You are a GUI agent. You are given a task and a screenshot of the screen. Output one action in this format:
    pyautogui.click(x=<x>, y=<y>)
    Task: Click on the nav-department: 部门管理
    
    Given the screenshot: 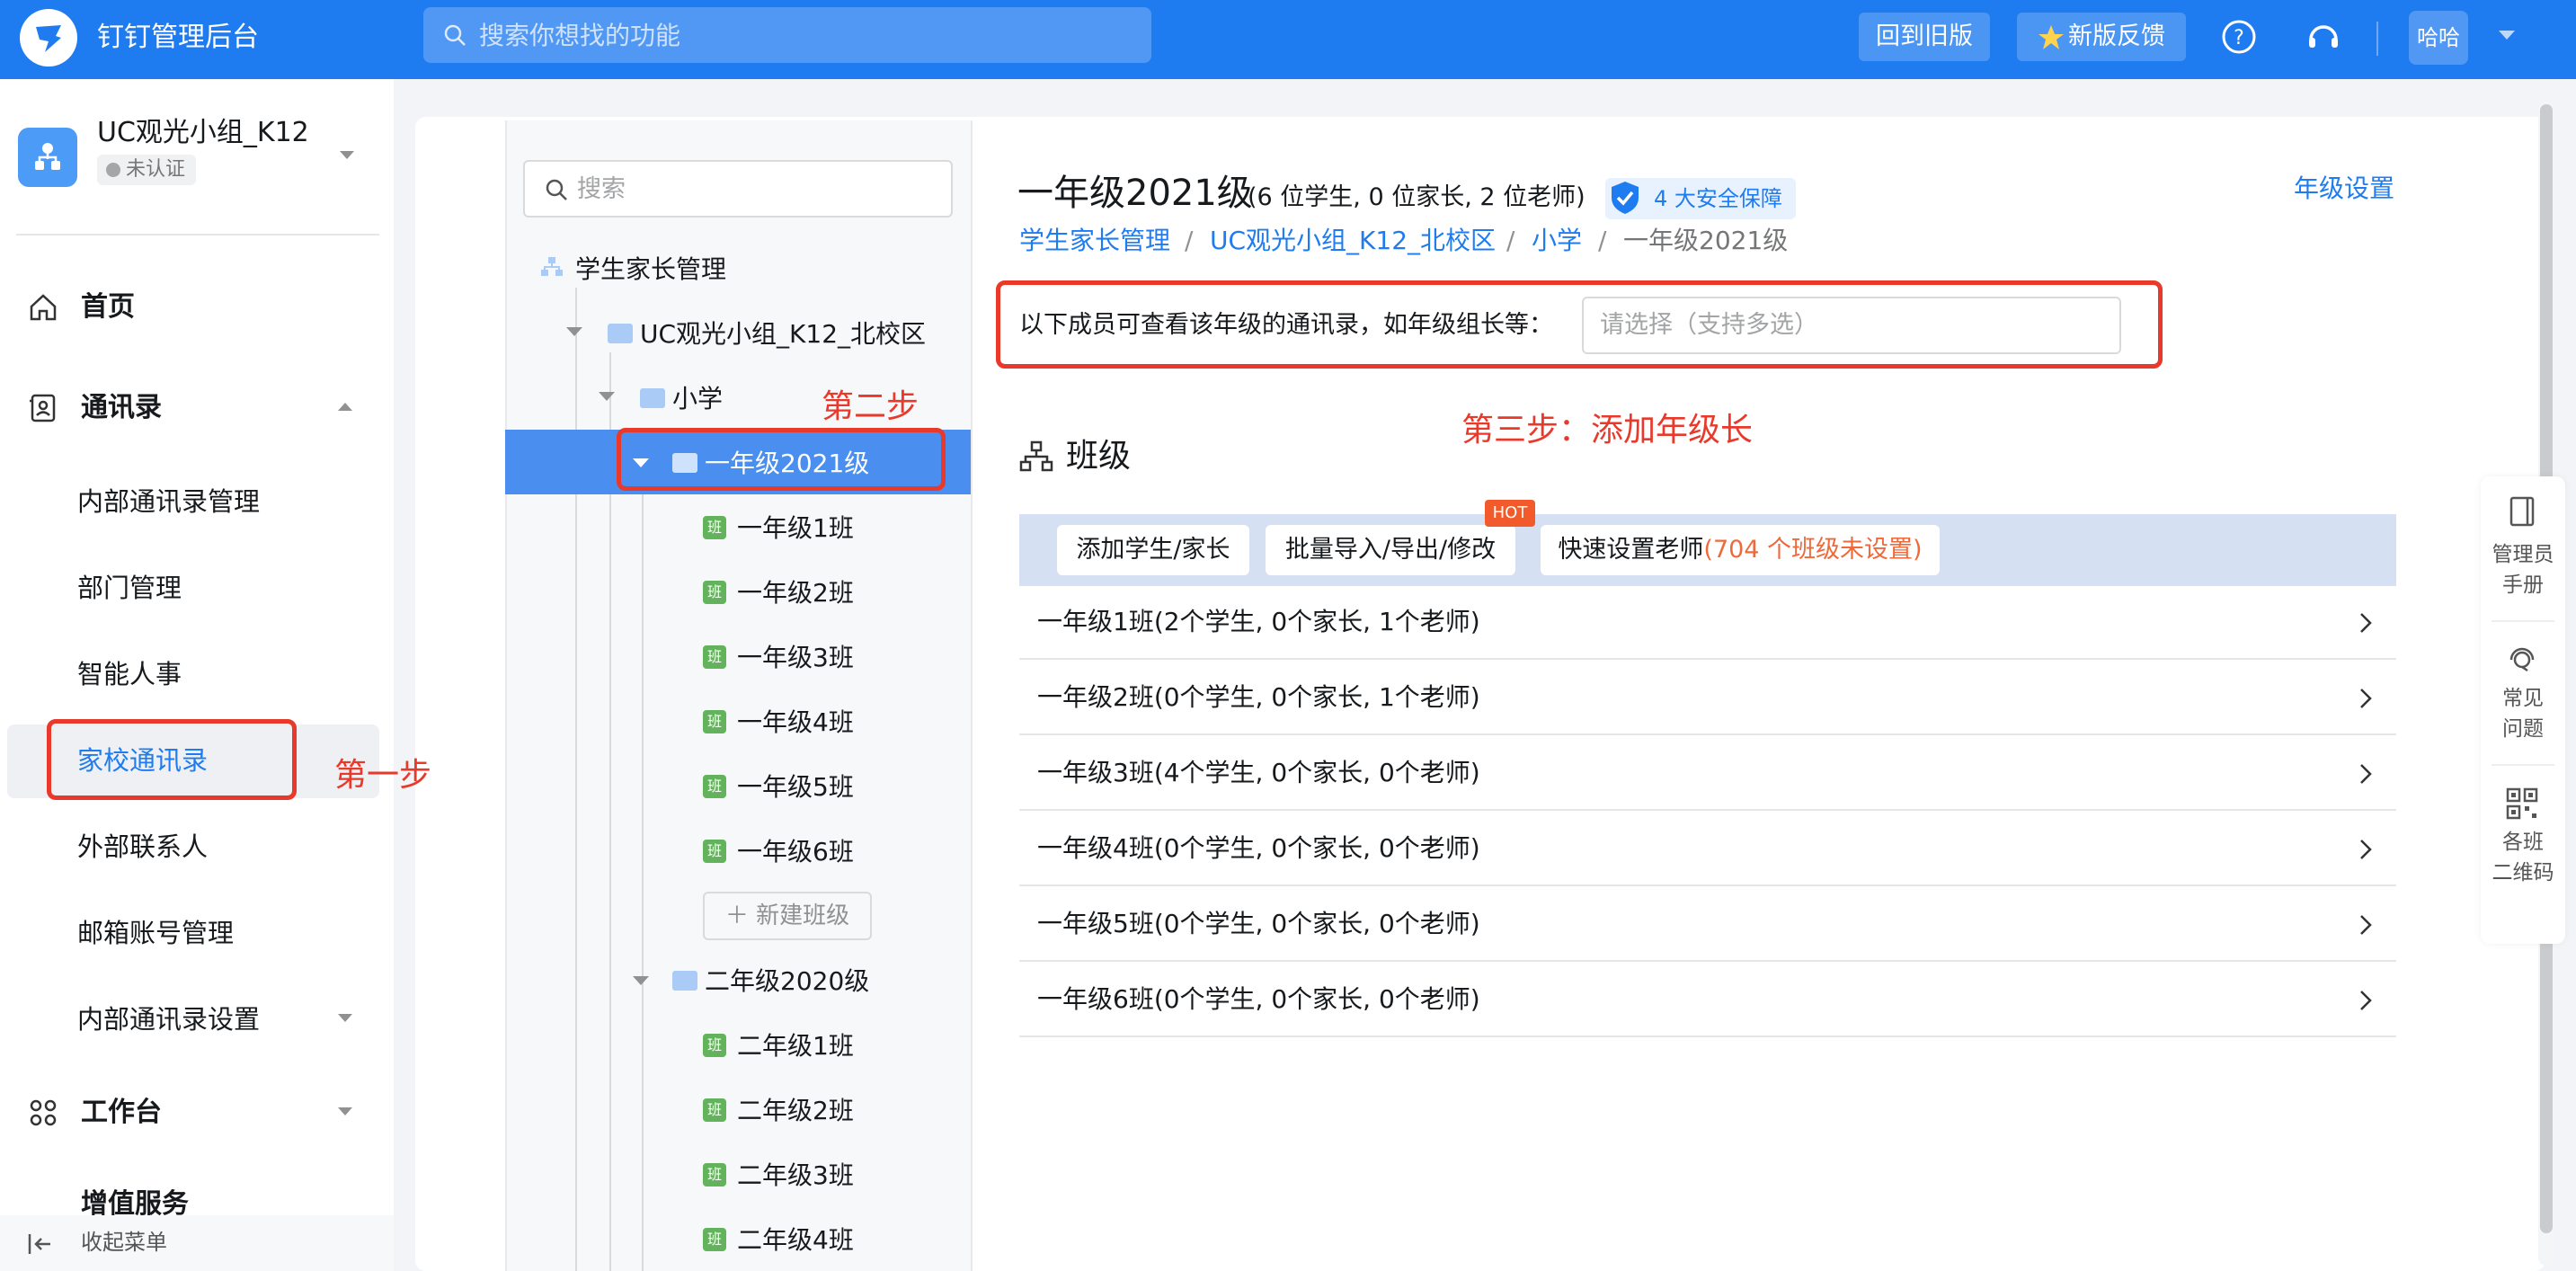 What is the action you would take?
    pyautogui.click(x=129, y=588)
    